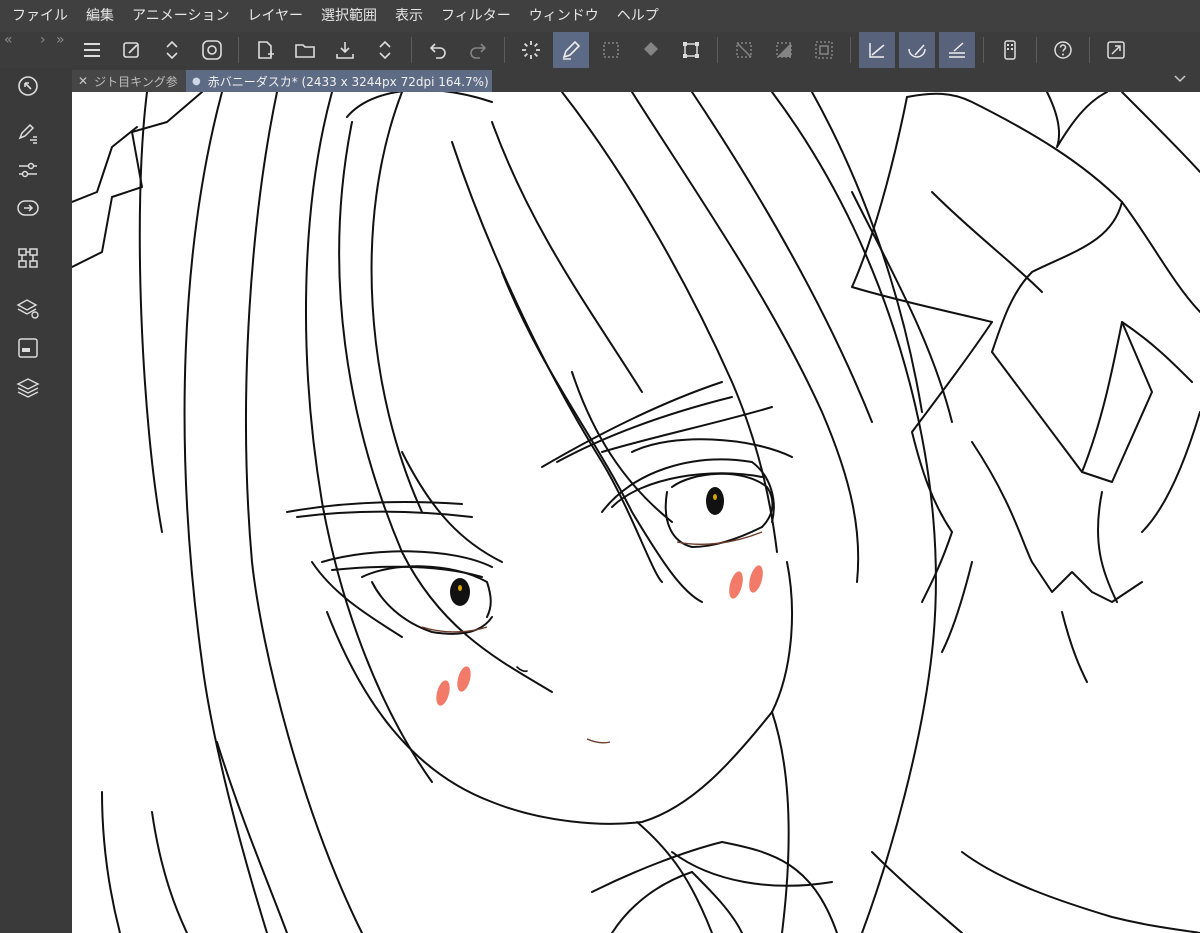 The image size is (1200, 933). I want to click on arrow-right-icon: ›, so click(43, 40).